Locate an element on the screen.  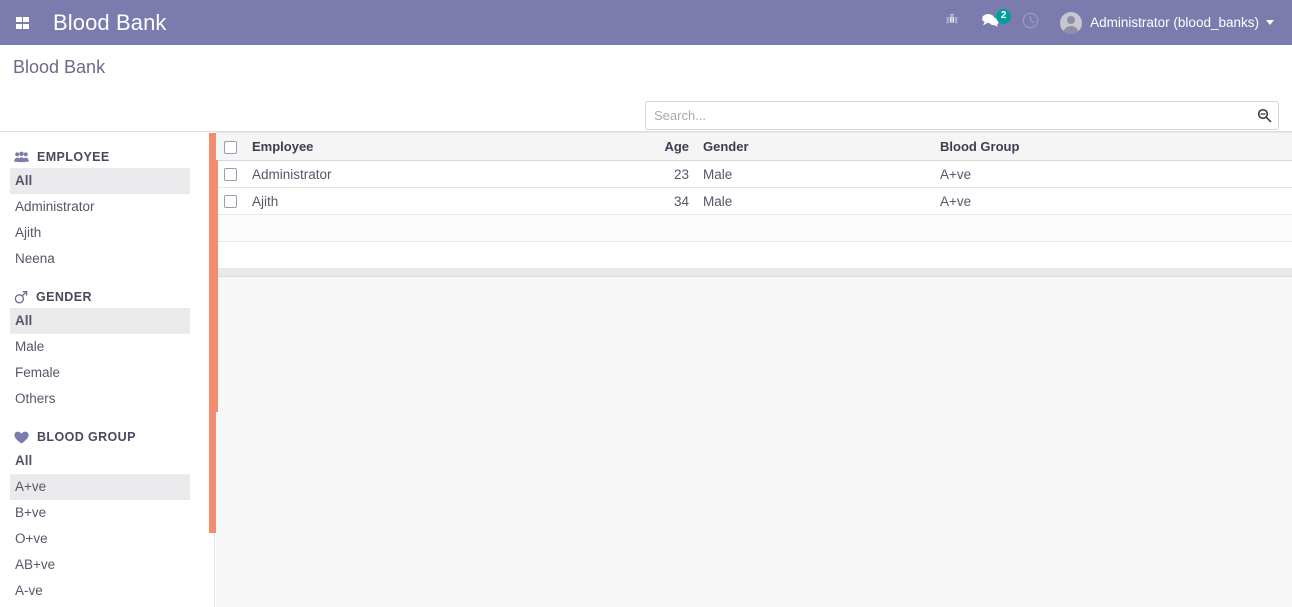
bug-icon is located at coordinates (952, 22).